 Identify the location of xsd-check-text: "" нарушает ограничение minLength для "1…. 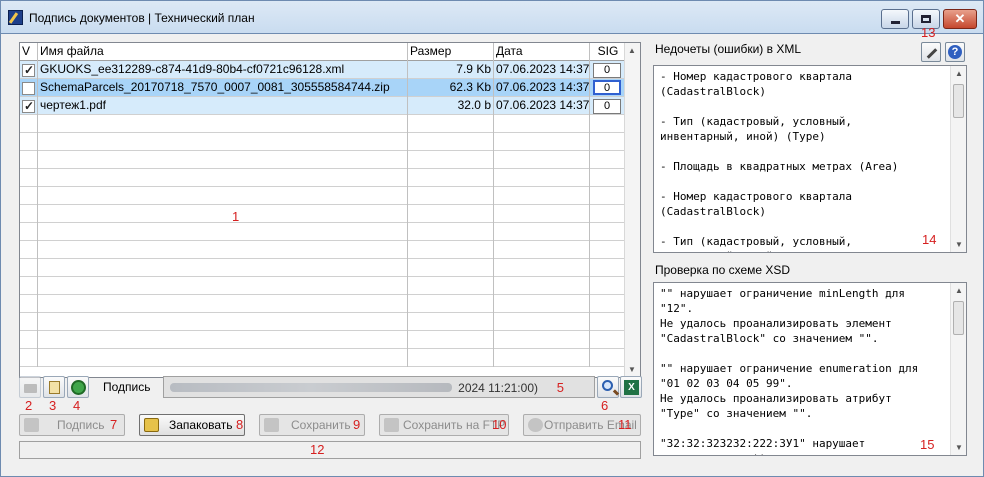
(789, 371).